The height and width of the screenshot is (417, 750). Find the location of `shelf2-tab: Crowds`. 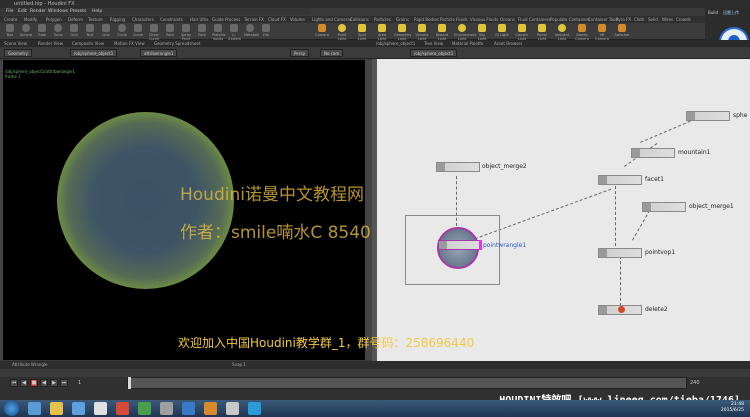

shelf2-tab: Crowds is located at coordinates (683, 19).